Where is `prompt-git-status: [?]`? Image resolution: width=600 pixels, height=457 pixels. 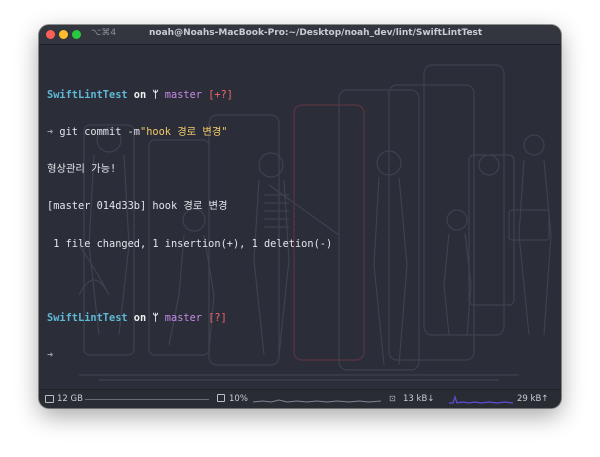
prompt-git-status: [?] is located at coordinates (217, 318).